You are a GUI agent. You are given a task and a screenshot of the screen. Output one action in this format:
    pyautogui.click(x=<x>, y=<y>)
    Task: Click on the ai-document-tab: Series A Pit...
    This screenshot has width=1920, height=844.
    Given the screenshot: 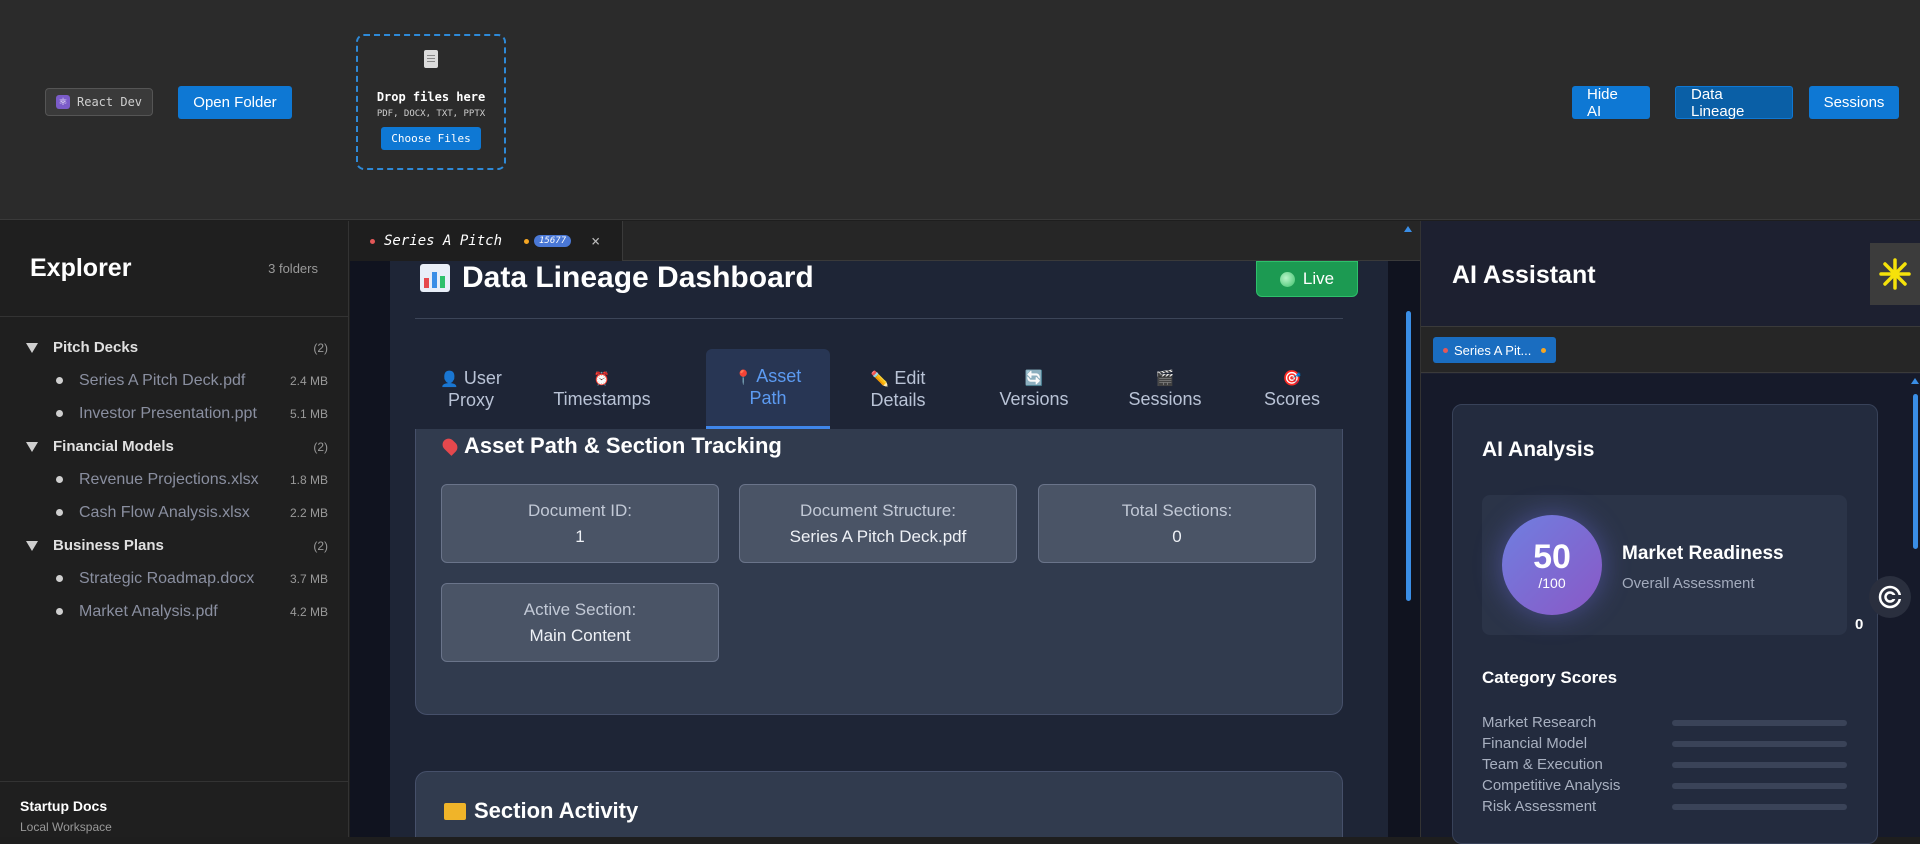 What is the action you would take?
    pyautogui.click(x=1495, y=350)
    